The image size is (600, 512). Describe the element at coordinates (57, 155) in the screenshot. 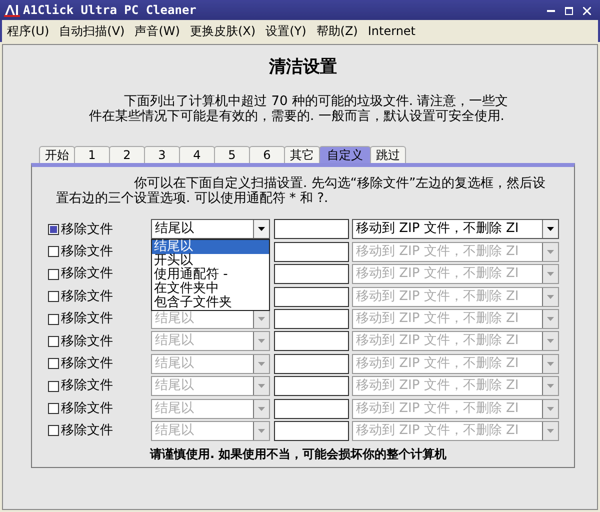

I see `tab: 开始` at that location.